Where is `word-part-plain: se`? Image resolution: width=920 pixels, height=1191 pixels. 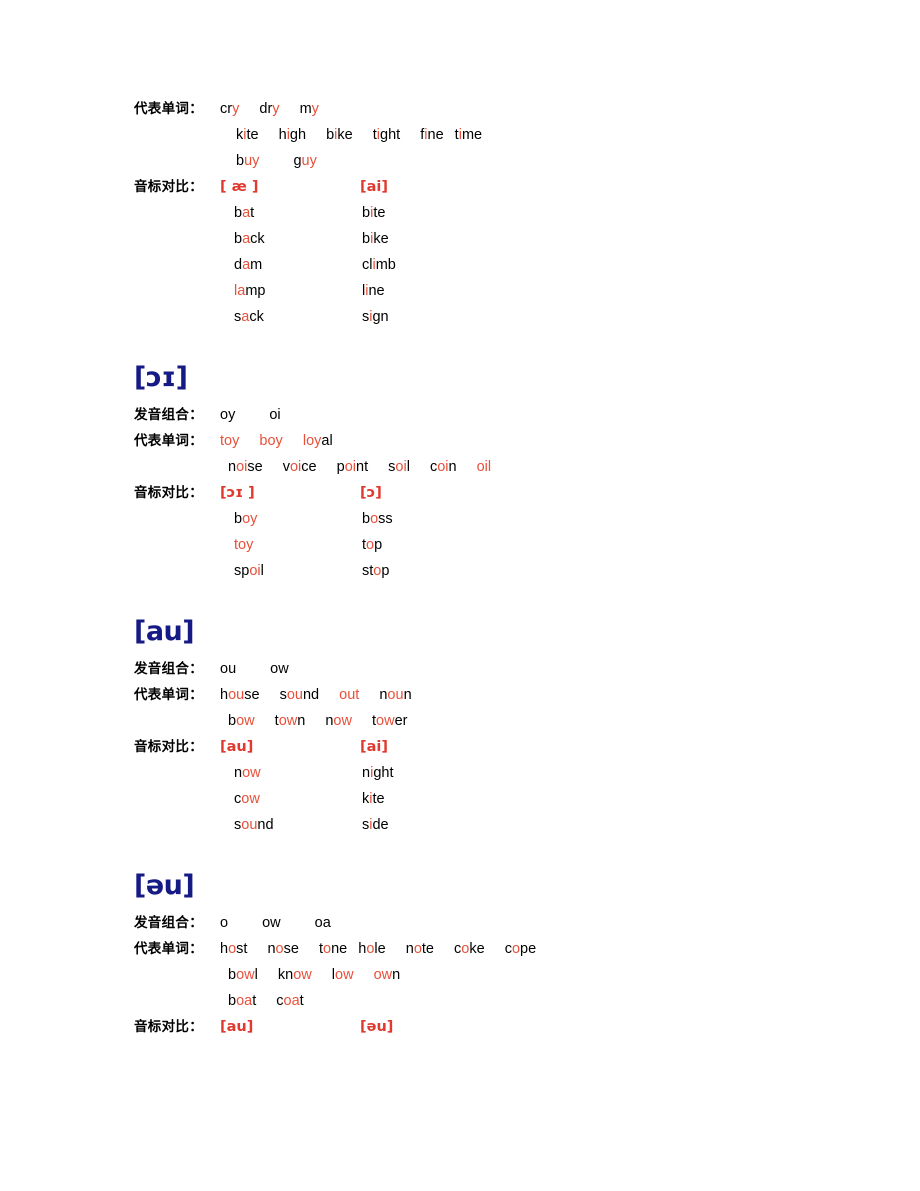 word-part-plain: se is located at coordinates (252, 695).